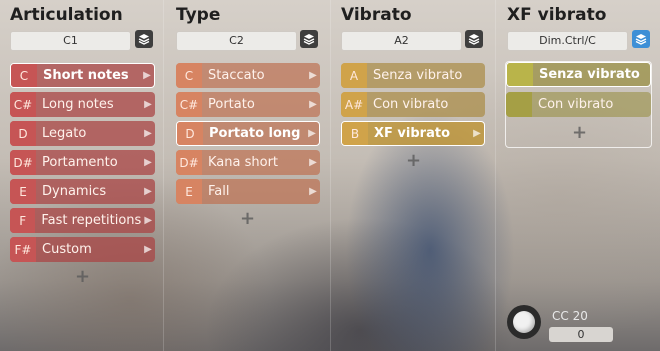 This screenshot has width=660, height=351. What do you see at coordinates (23, 191) in the screenshot?
I see `articulation-key: E` at bounding box center [23, 191].